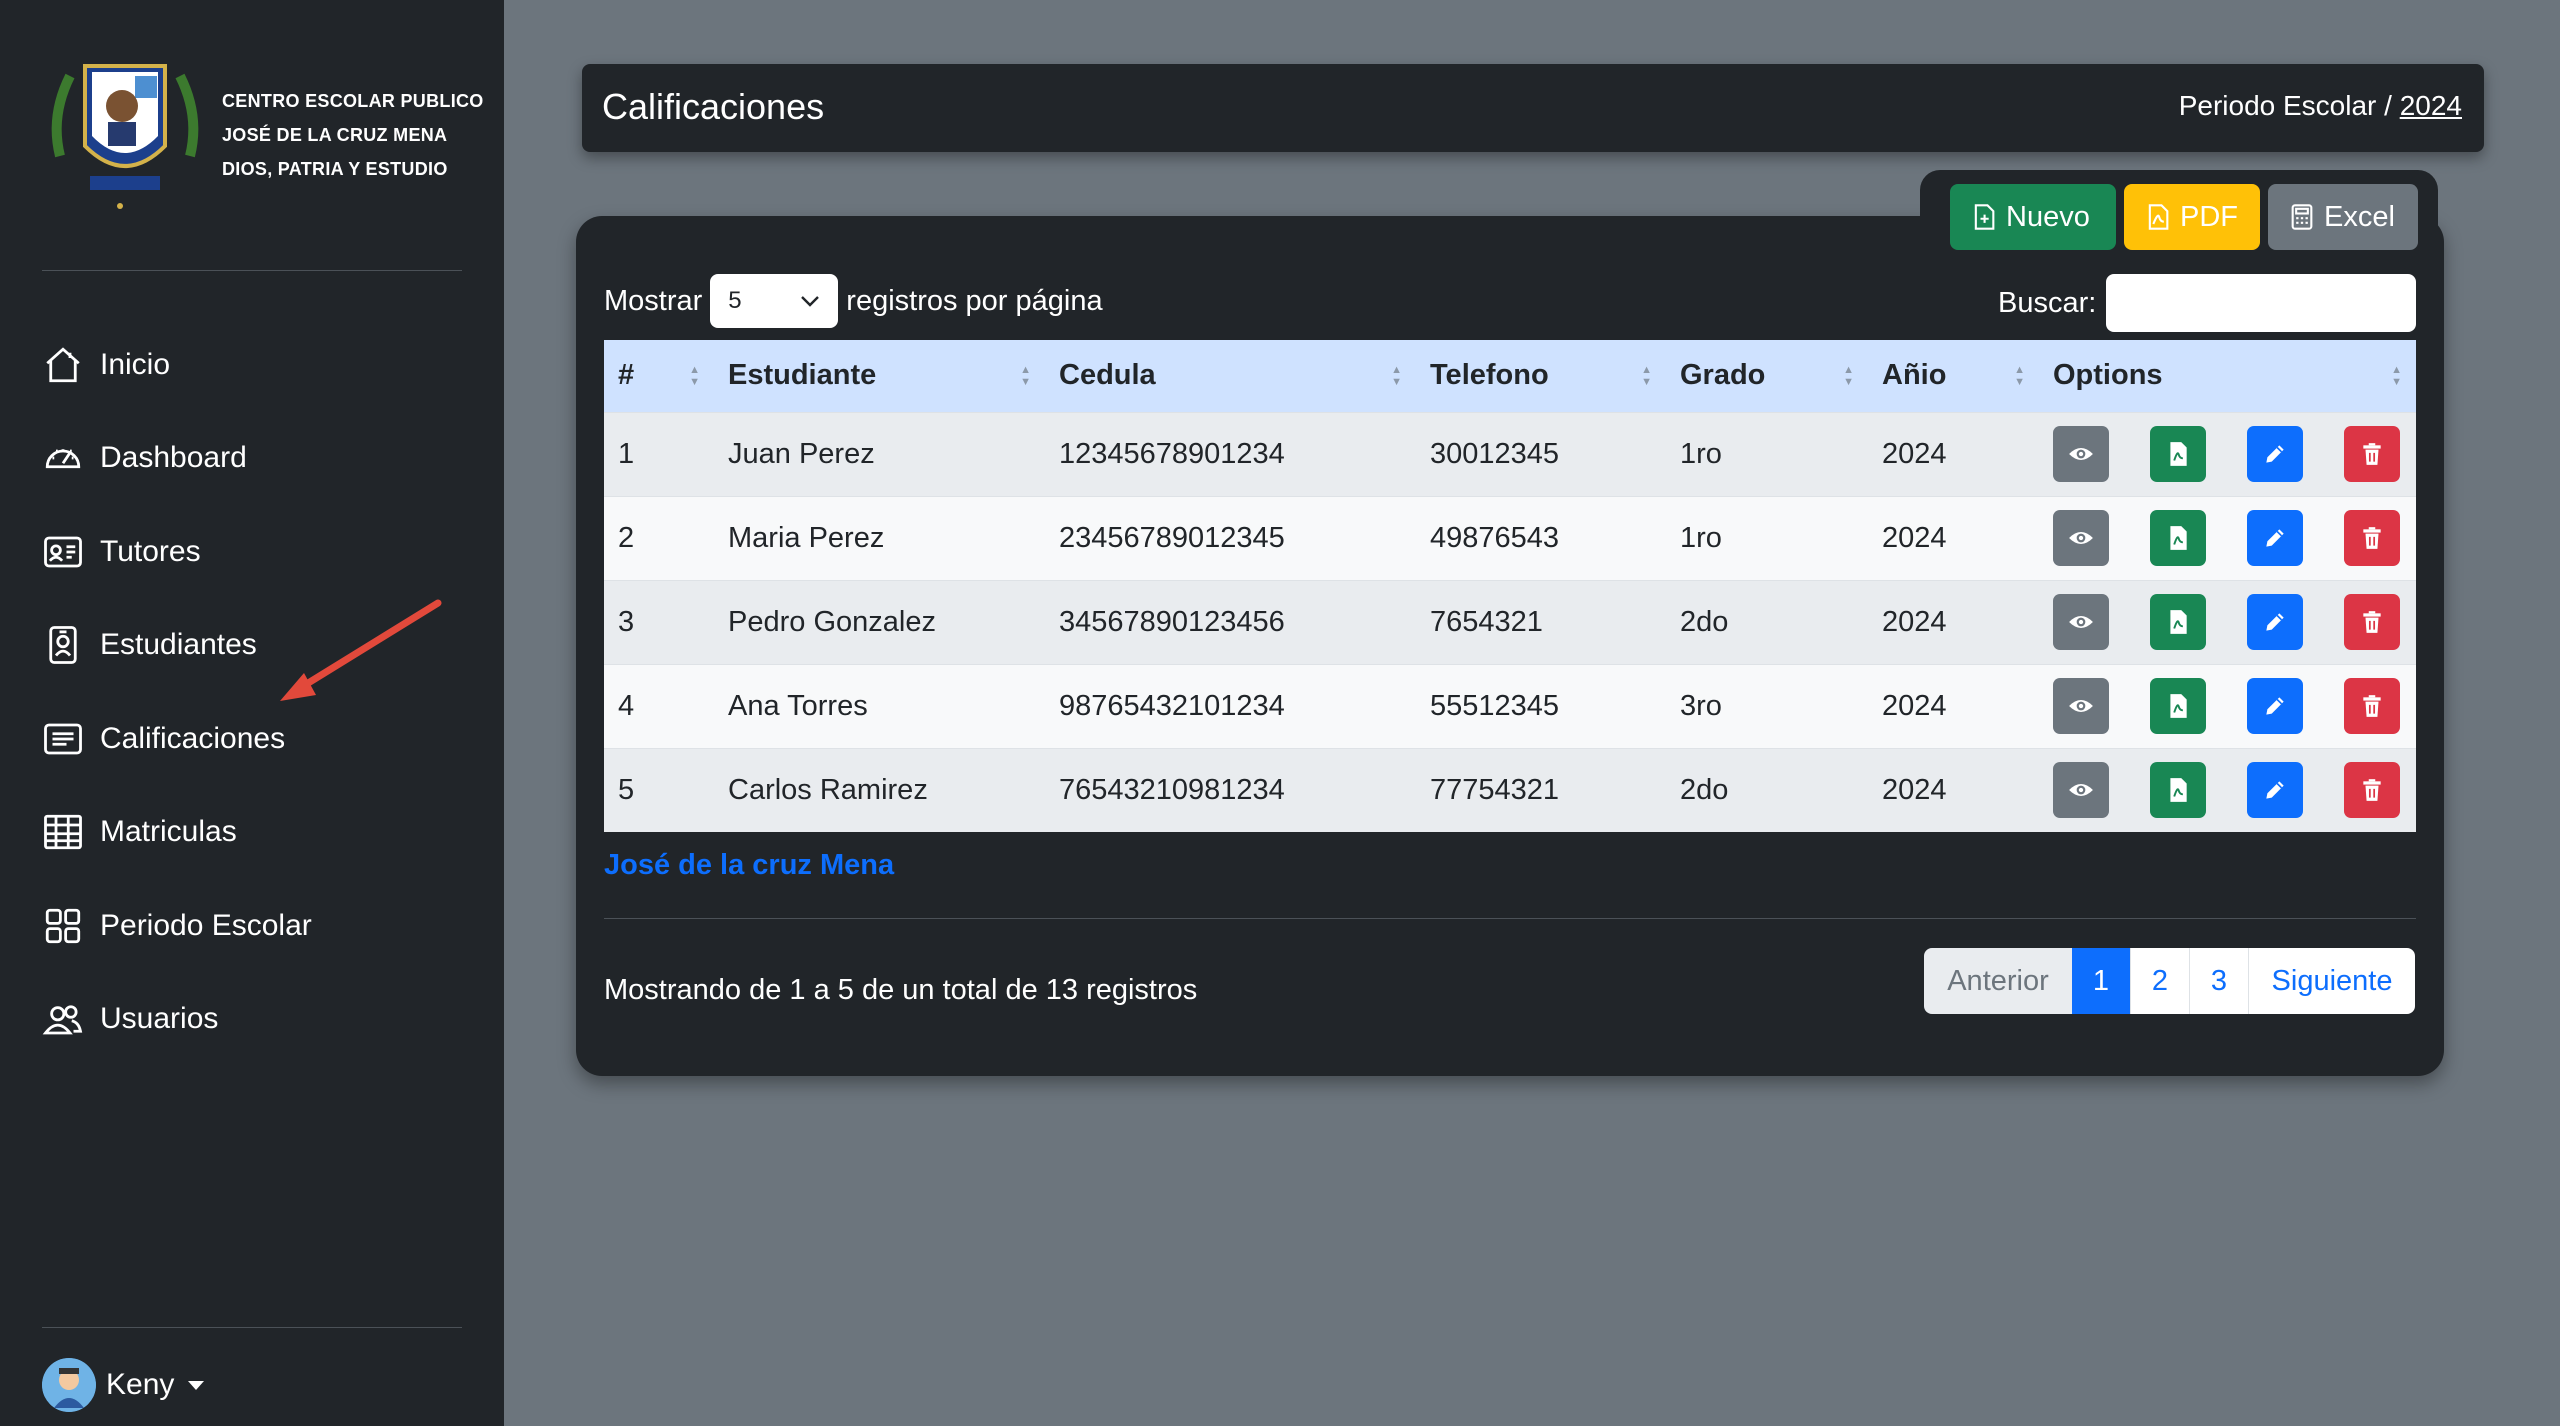  I want to click on search-input, so click(2261, 303).